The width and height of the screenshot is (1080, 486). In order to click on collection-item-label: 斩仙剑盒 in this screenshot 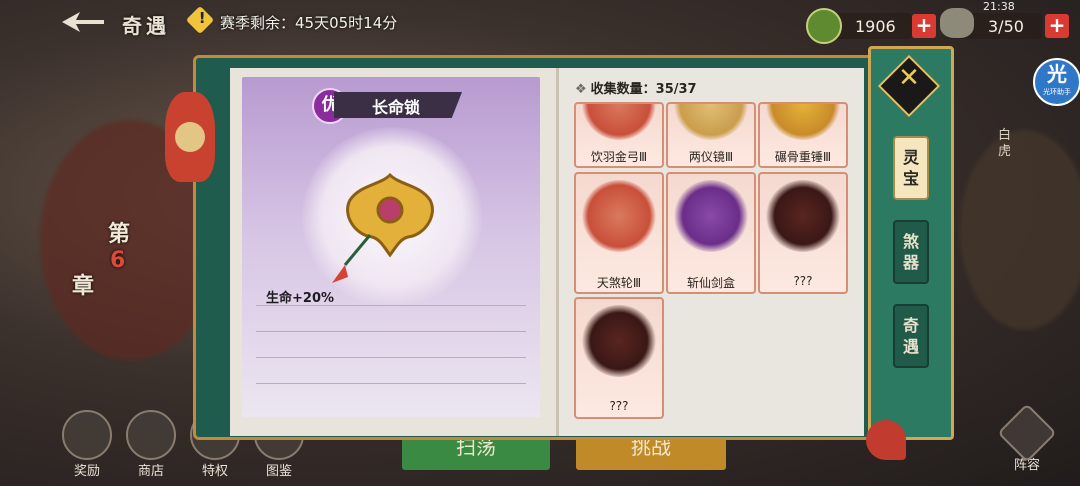, I will do `click(710, 283)`.